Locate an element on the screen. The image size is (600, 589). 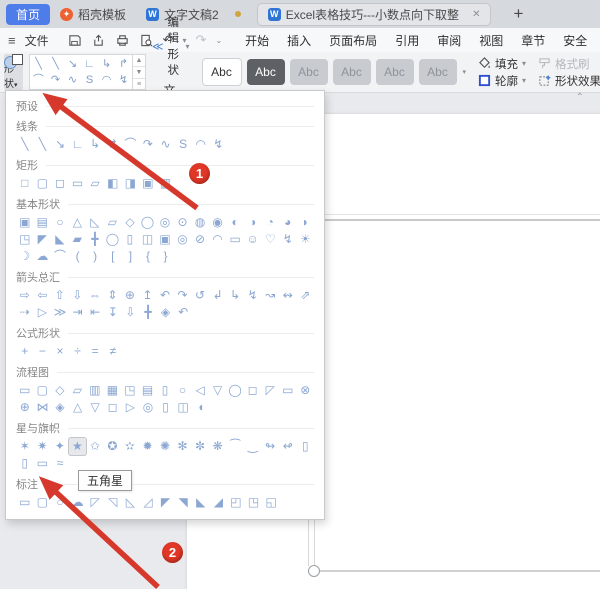
shape-option: ↷ is located at coordinates (183, 295).